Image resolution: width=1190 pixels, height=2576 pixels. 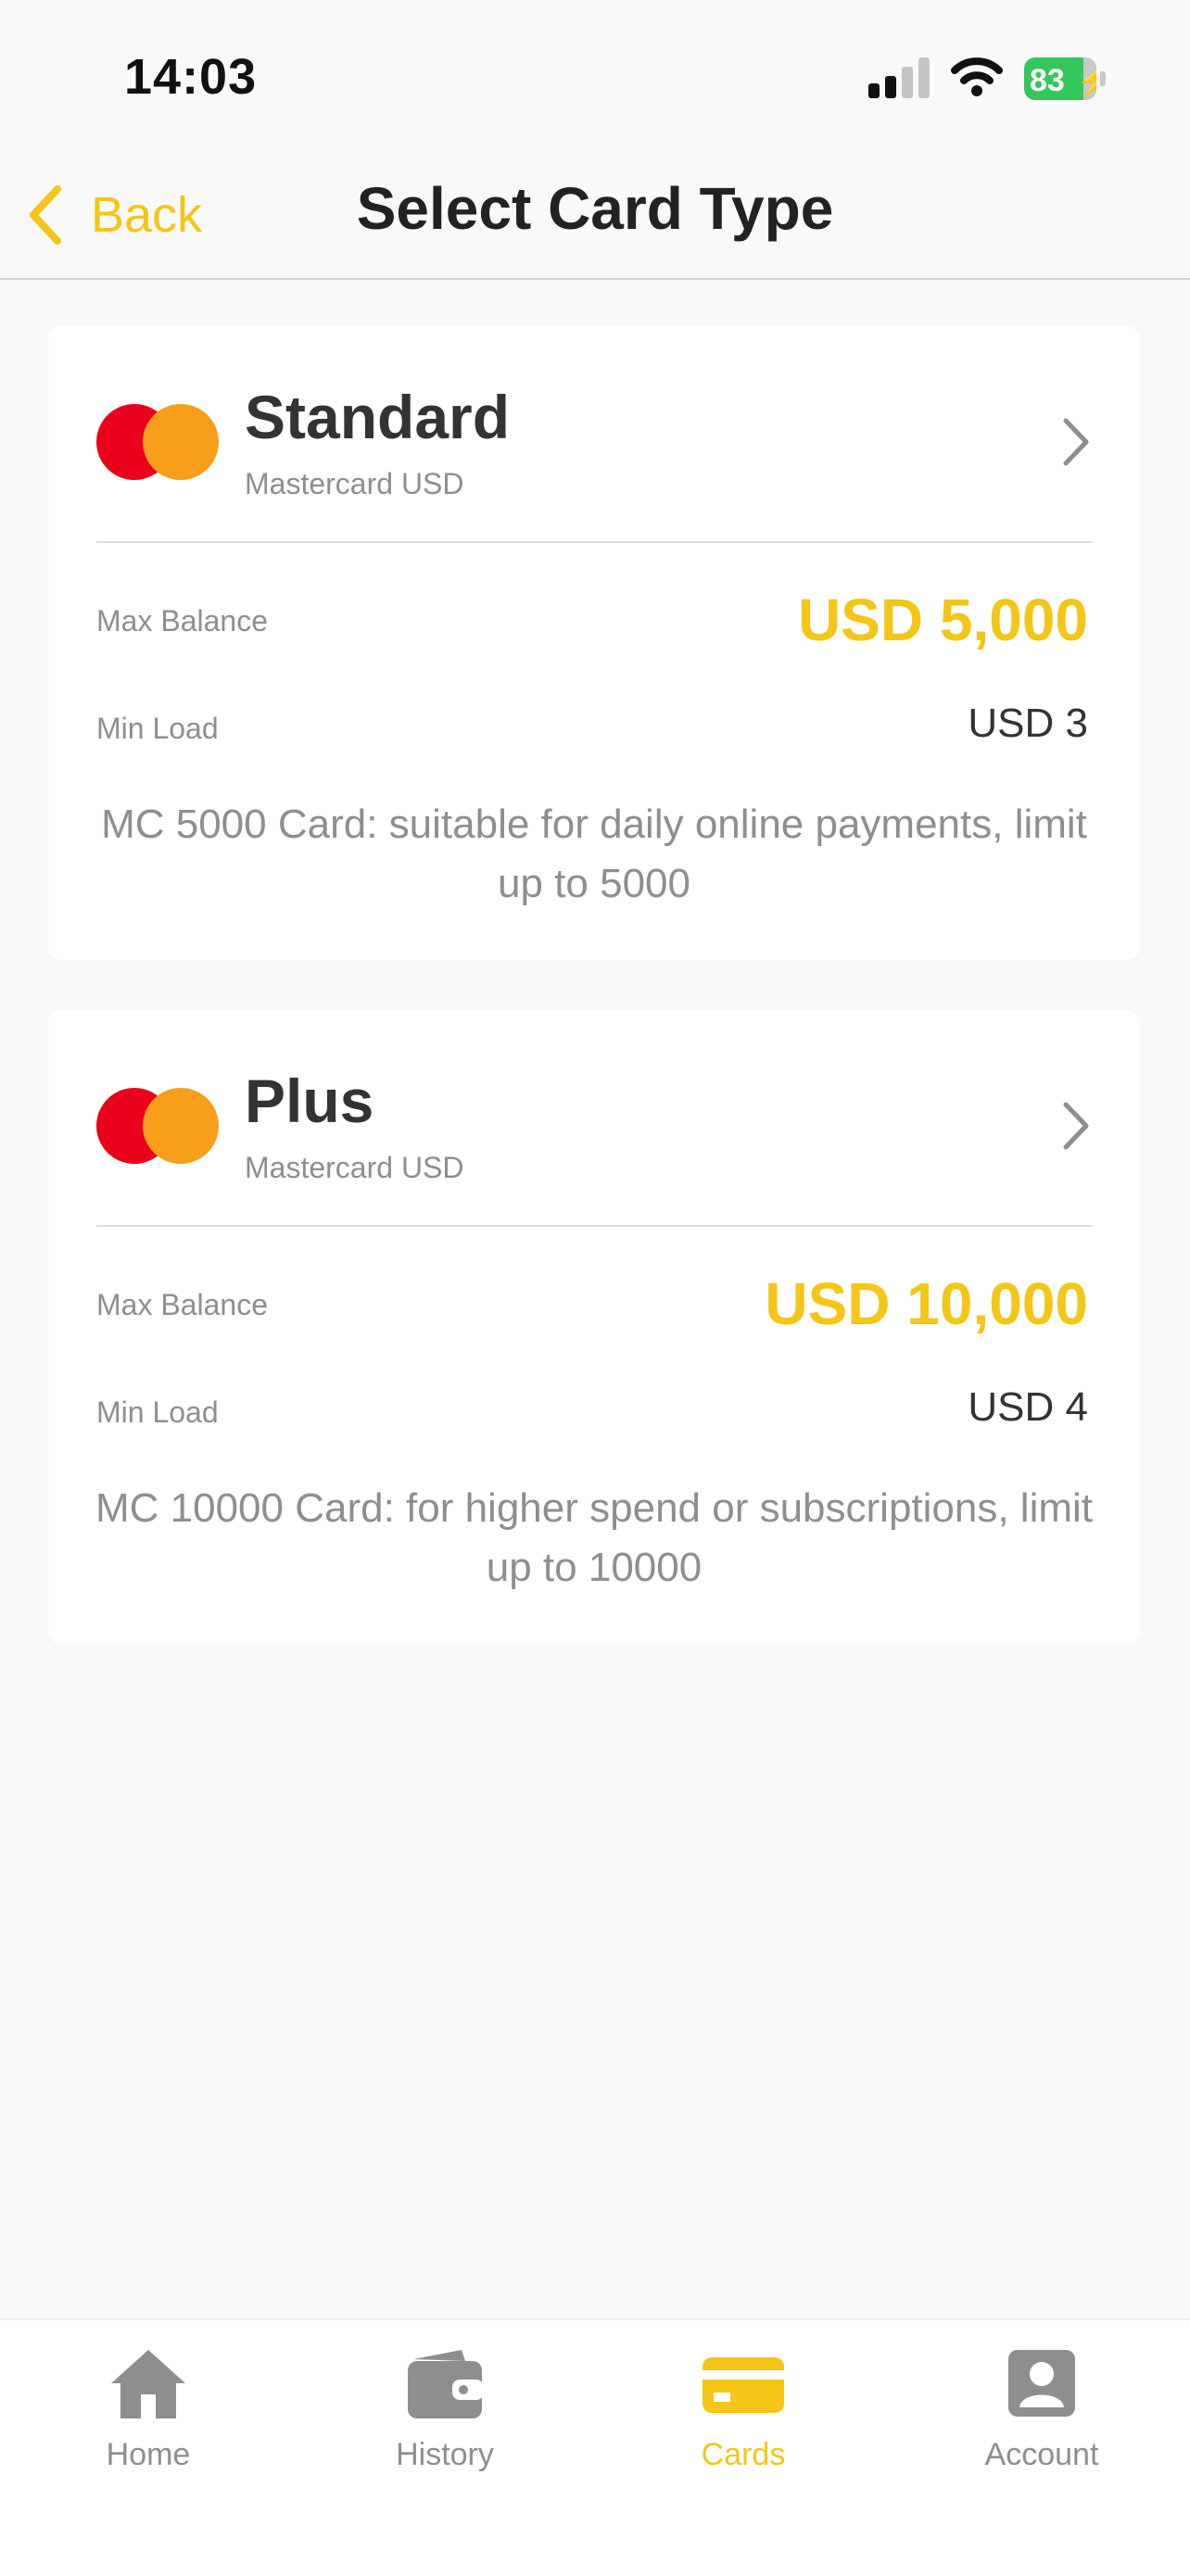 I want to click on status-bar: 14:03 83 ⚡, so click(x=595, y=79).